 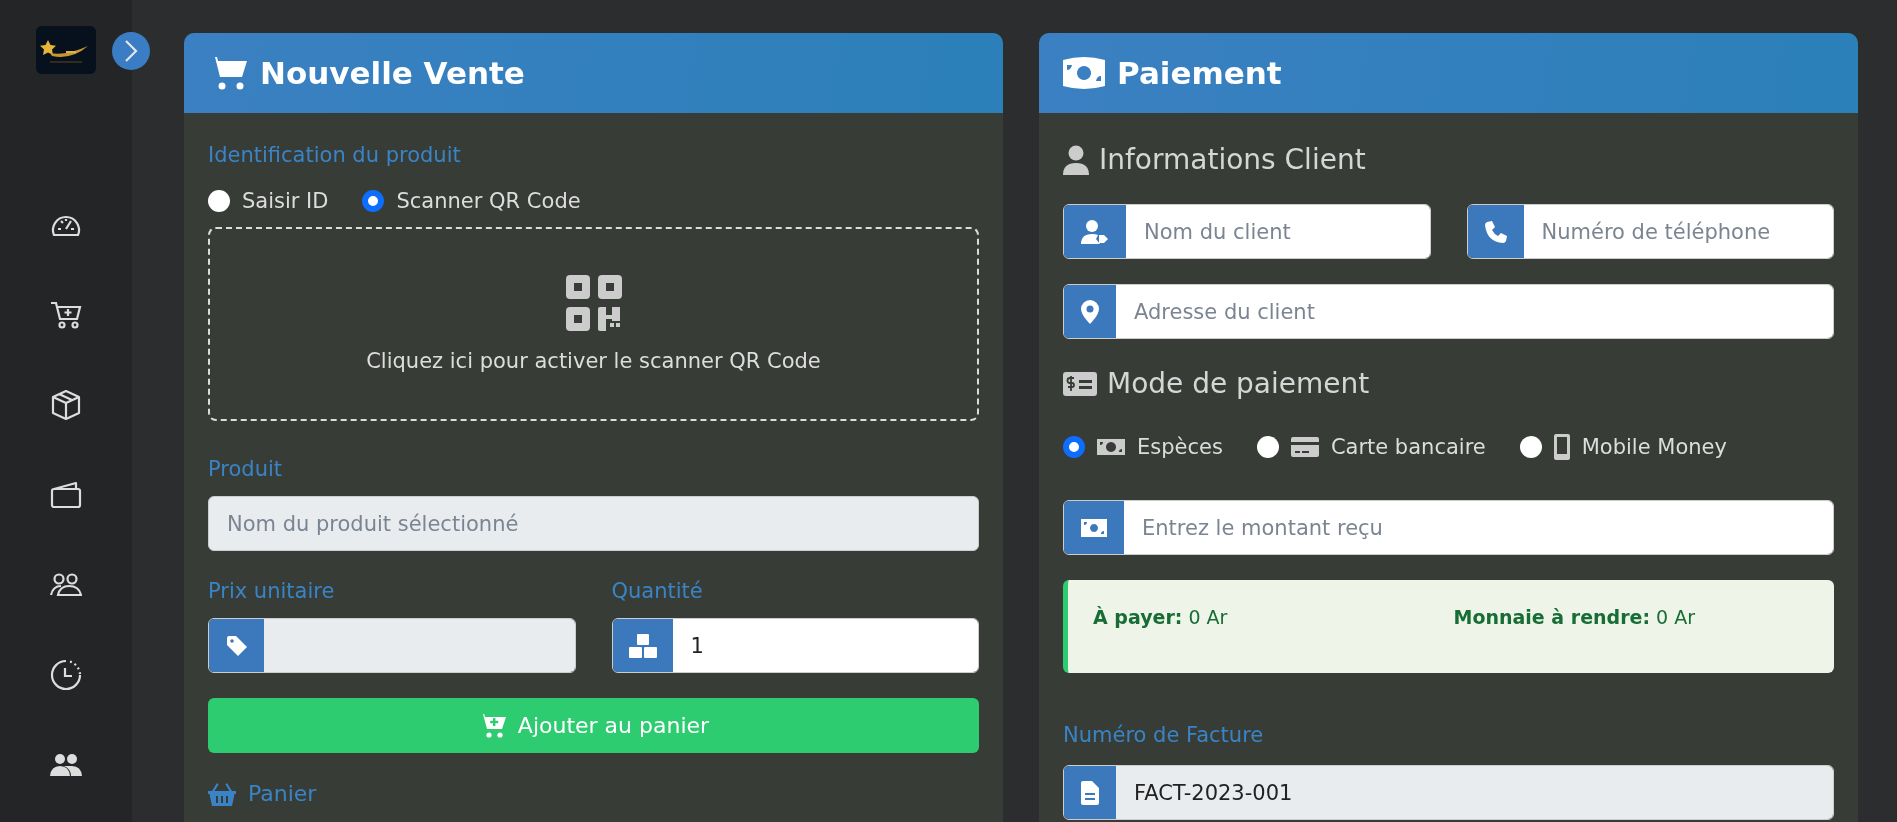 What do you see at coordinates (1199, 73) in the screenshot?
I see `card-title: Paiement` at bounding box center [1199, 73].